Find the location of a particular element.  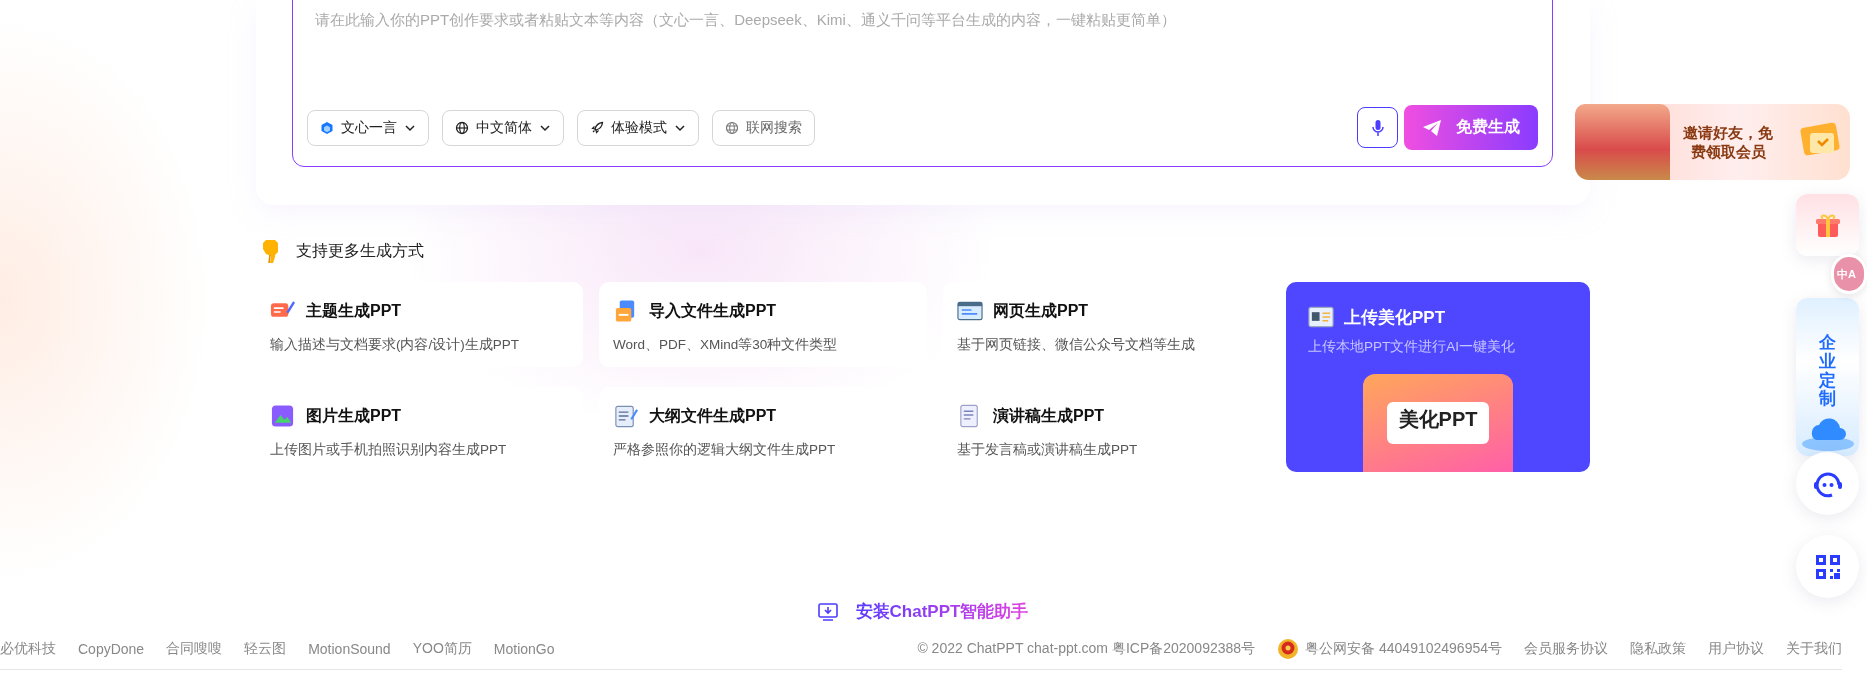

qr-code-icon is located at coordinates (1827, 566).